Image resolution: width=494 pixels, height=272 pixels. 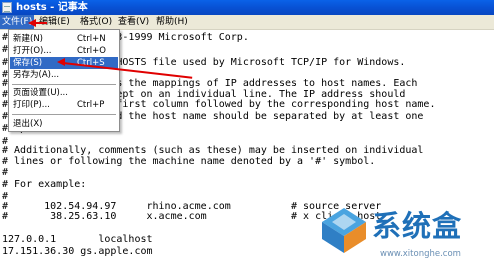 What do you see at coordinates (64, 124) in the screenshot?
I see `menu-item-exit: 退出(X)` at bounding box center [64, 124].